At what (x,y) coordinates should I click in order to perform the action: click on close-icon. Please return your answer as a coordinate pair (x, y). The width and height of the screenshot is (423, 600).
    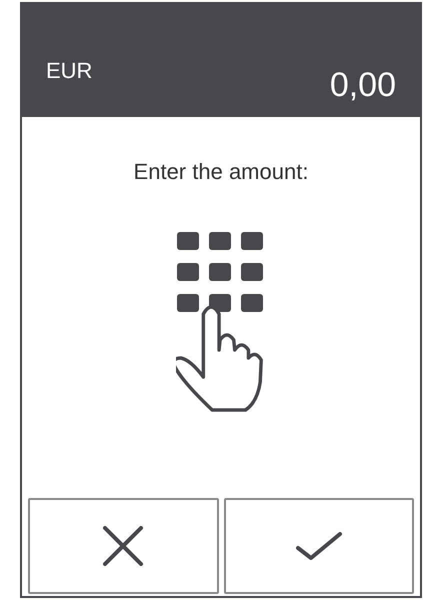
    Looking at the image, I should click on (123, 546).